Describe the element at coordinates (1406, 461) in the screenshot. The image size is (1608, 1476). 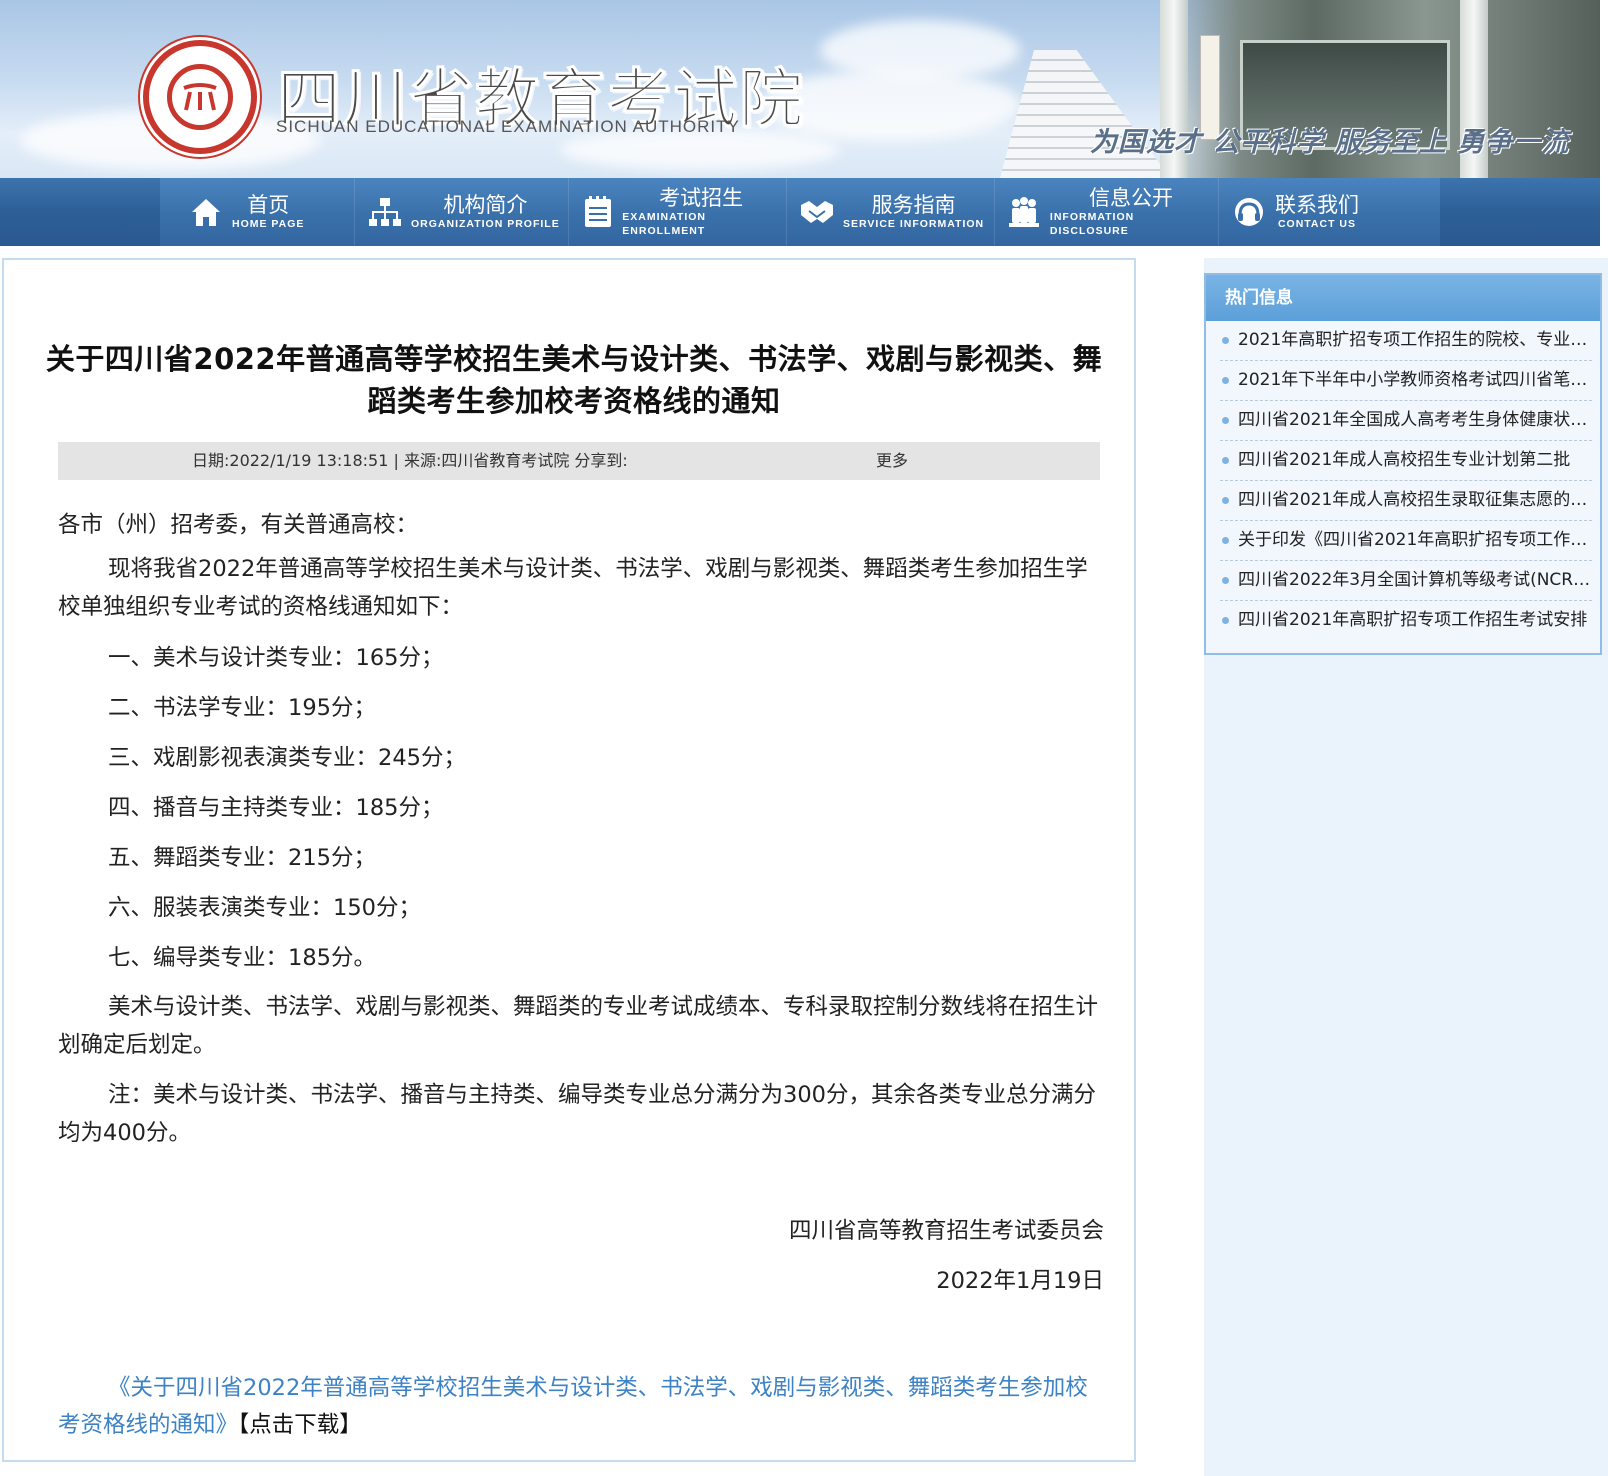
I see `hot-info-item: 四川省2021年成人高校招生专业计划第二批` at that location.